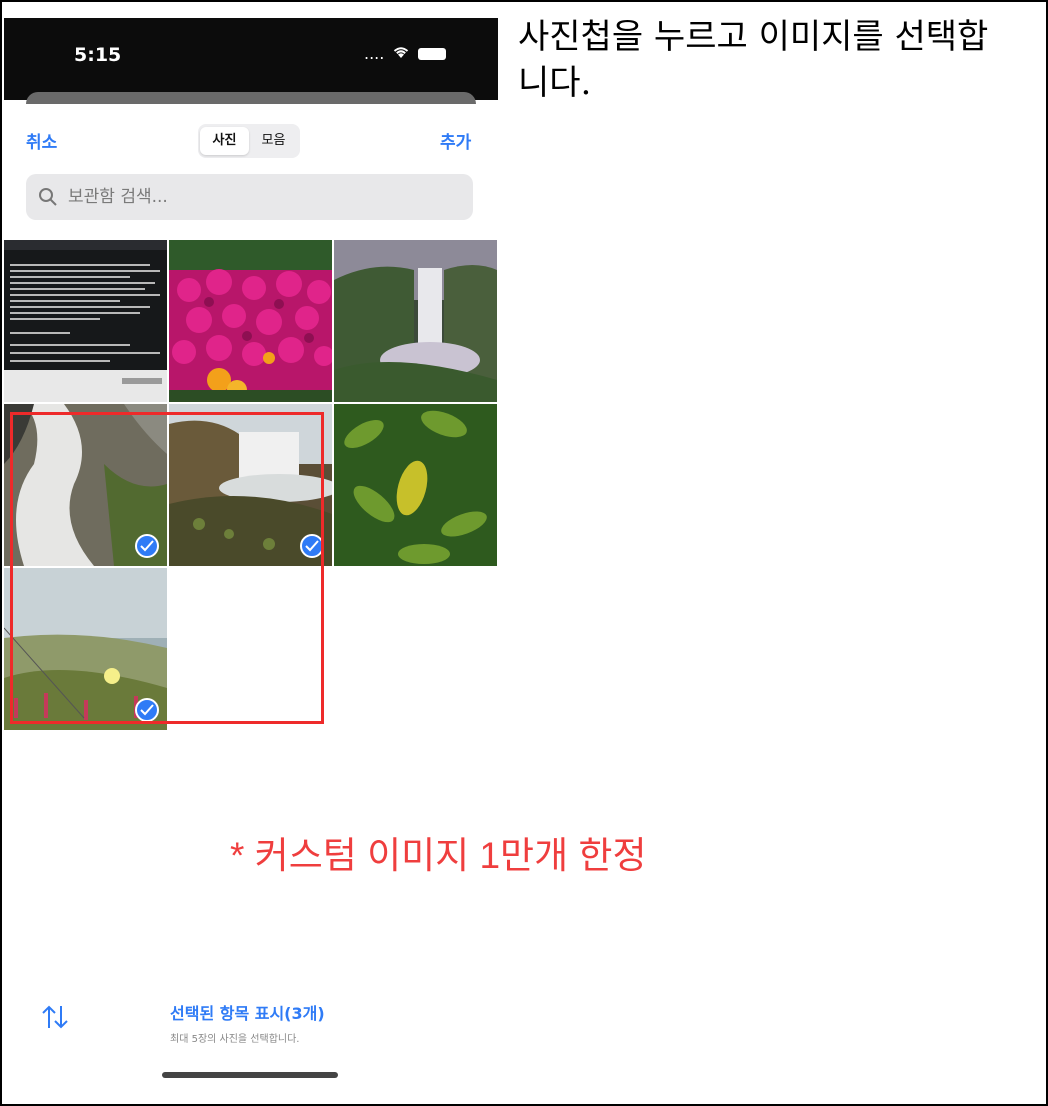 This screenshot has width=1048, height=1106. What do you see at coordinates (250, 321) in the screenshot?
I see `photo-thumbnail-flowers` at bounding box center [250, 321].